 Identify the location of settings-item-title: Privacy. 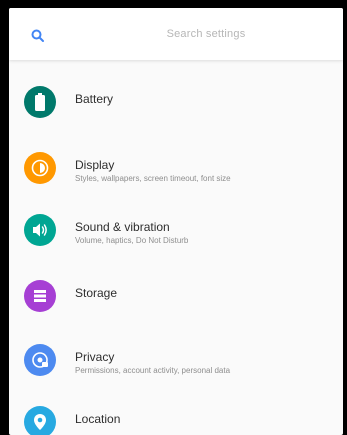
(95, 357).